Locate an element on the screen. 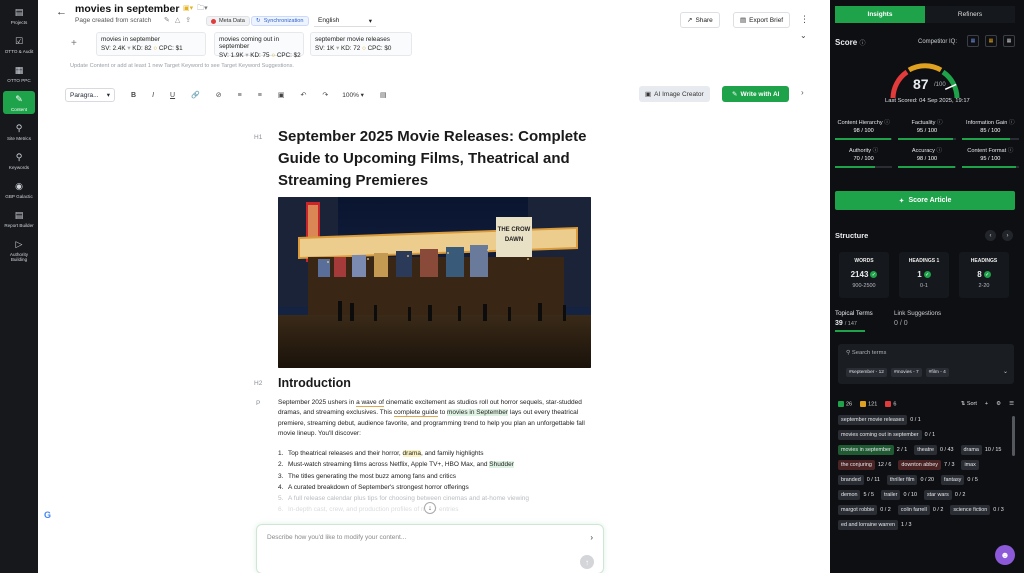 This screenshot has width=1024, height=573. ai-image-creator-button: ▣ AI Image Creator is located at coordinates (674, 94).